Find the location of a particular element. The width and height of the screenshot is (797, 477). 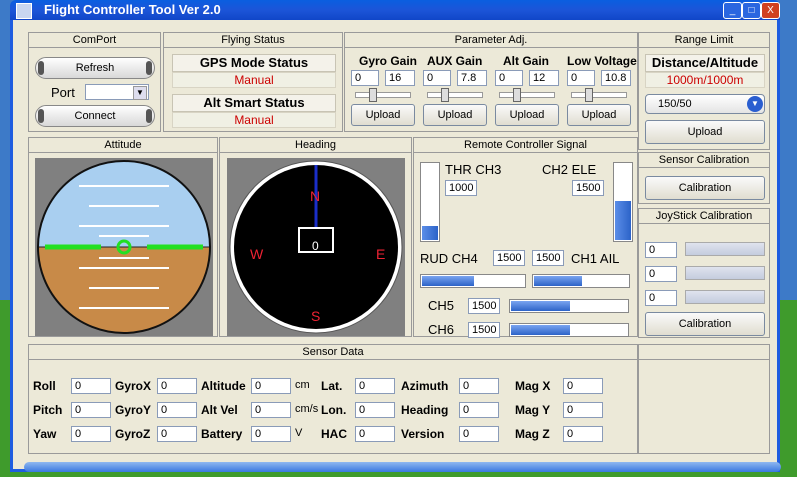

ele-value: 1500 is located at coordinates (588, 188).